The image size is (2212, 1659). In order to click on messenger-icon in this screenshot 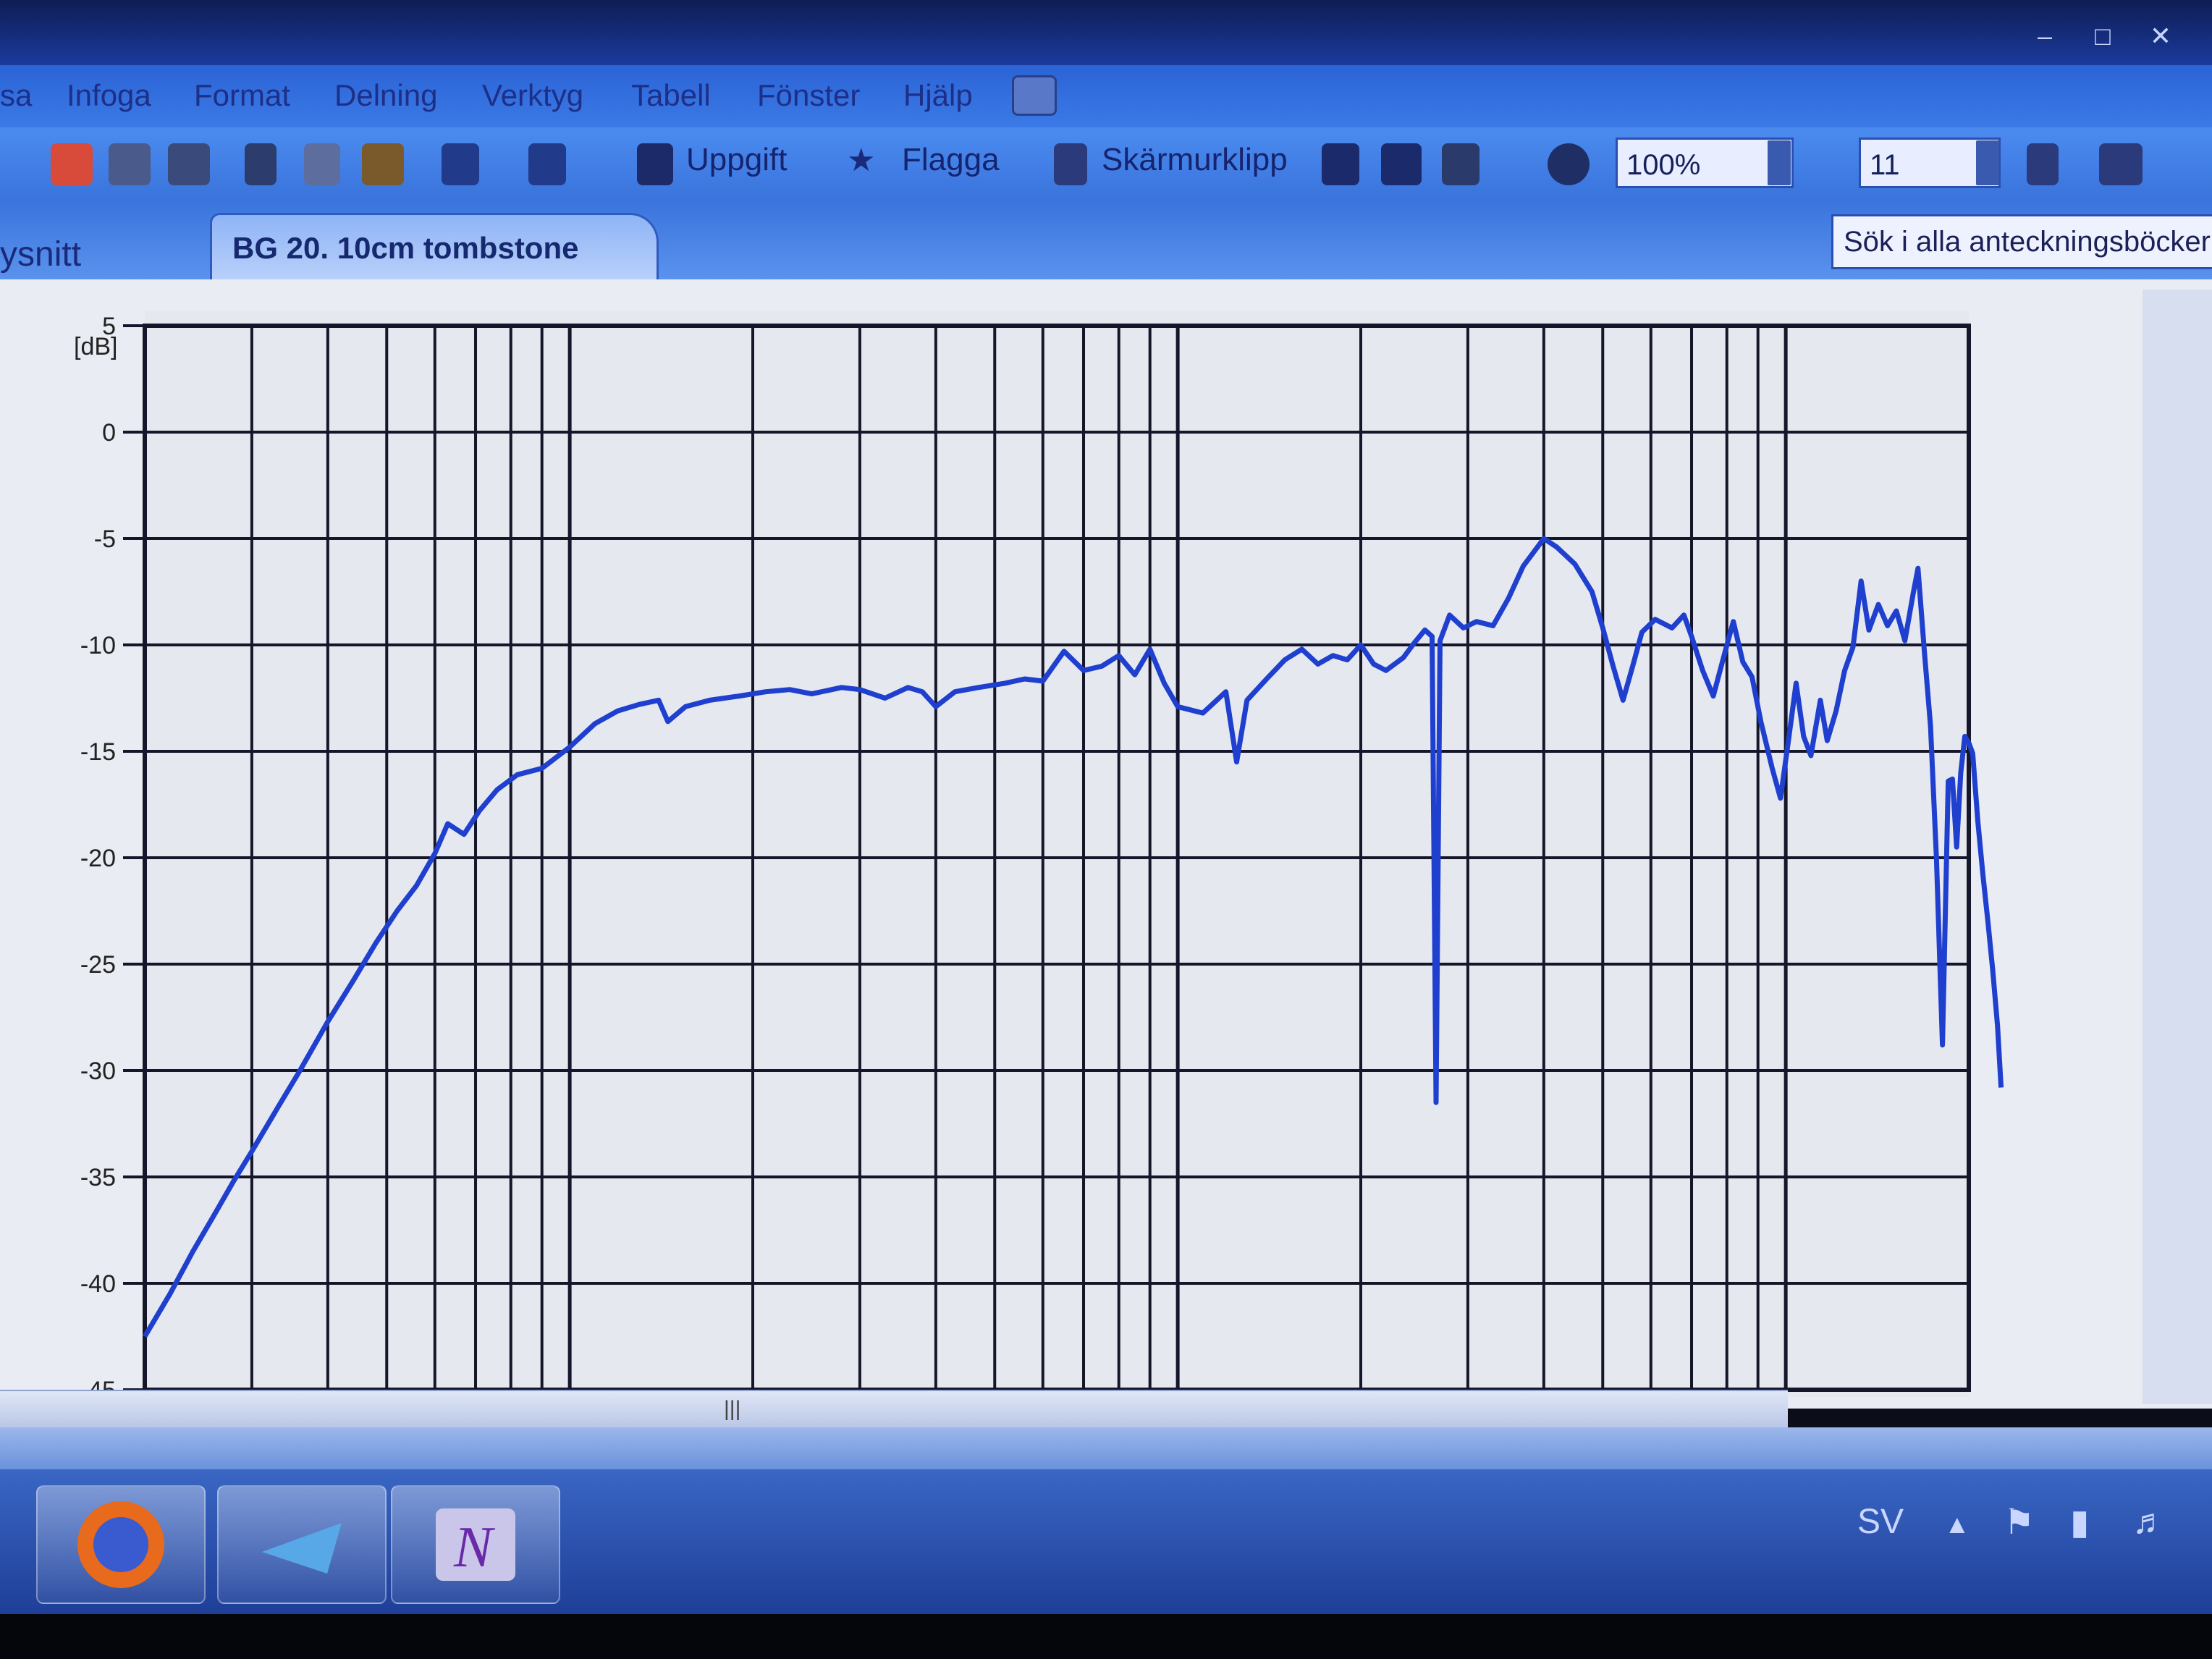, I will do `click(302, 1549)`.